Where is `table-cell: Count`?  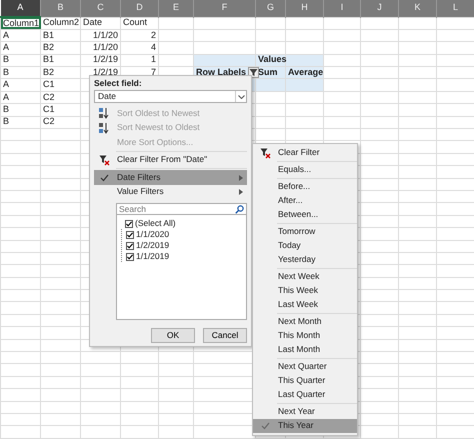
table-cell: Count is located at coordinates (139, 23).